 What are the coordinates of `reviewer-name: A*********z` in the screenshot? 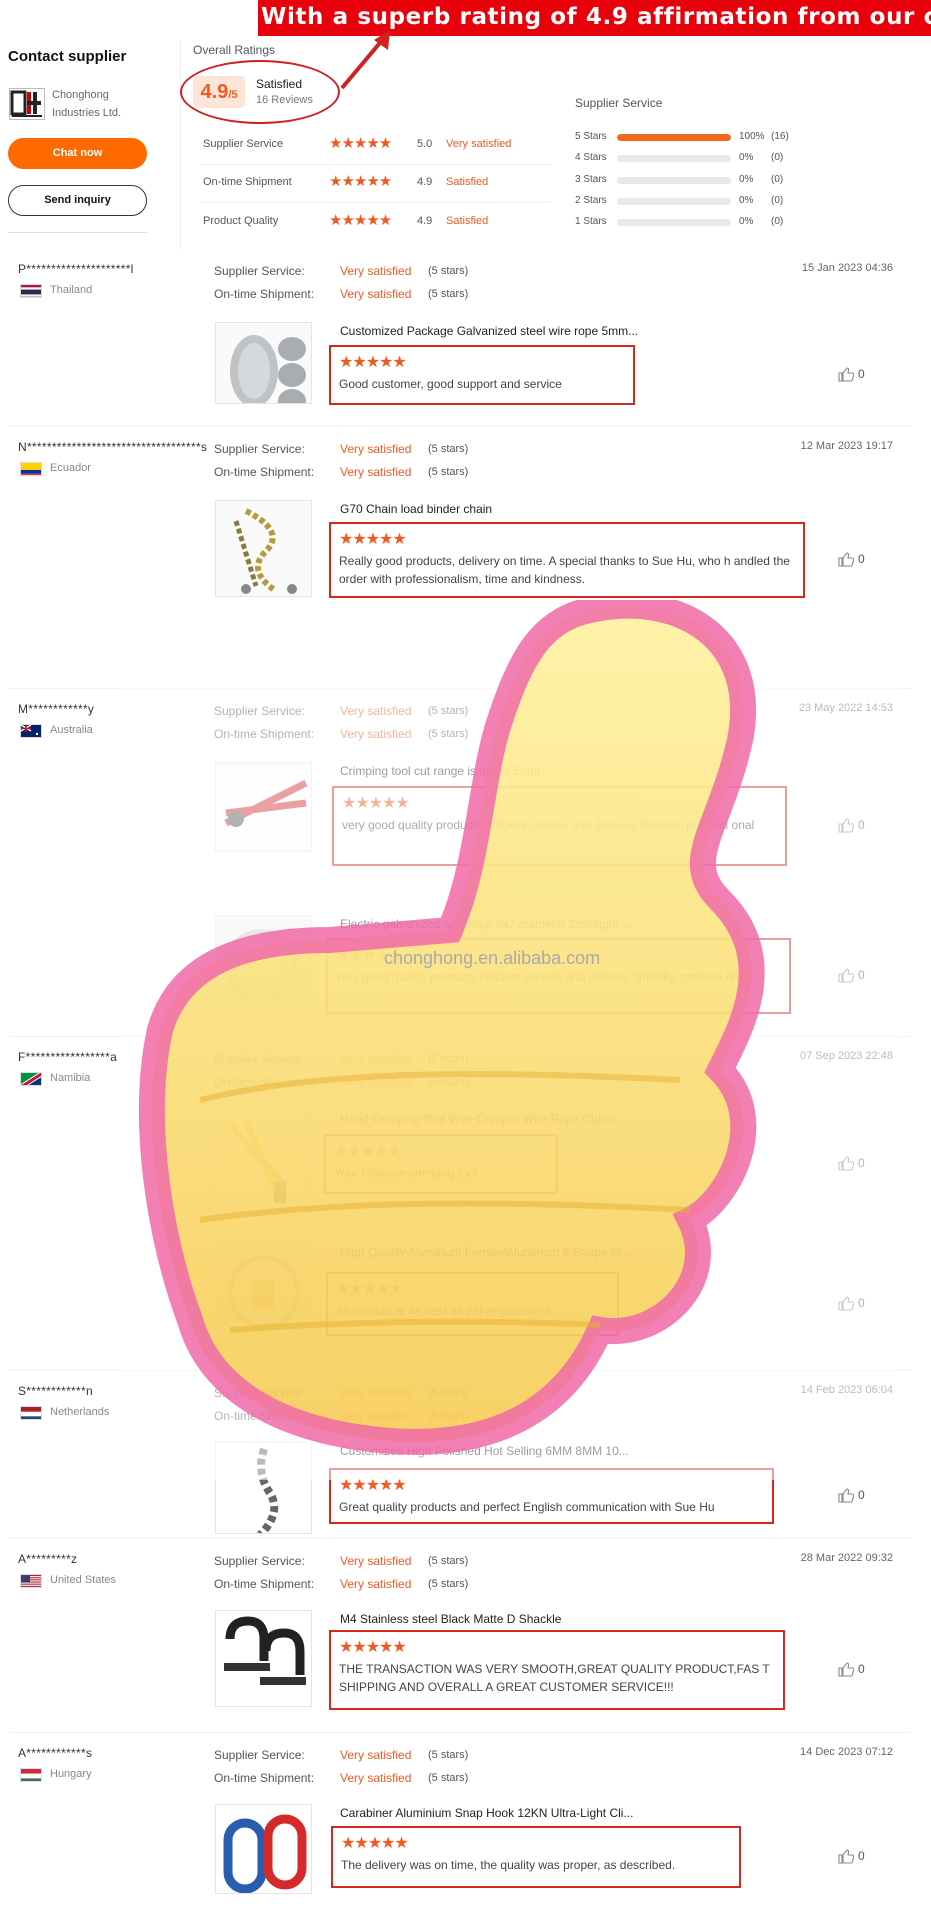 It's located at (48, 1559).